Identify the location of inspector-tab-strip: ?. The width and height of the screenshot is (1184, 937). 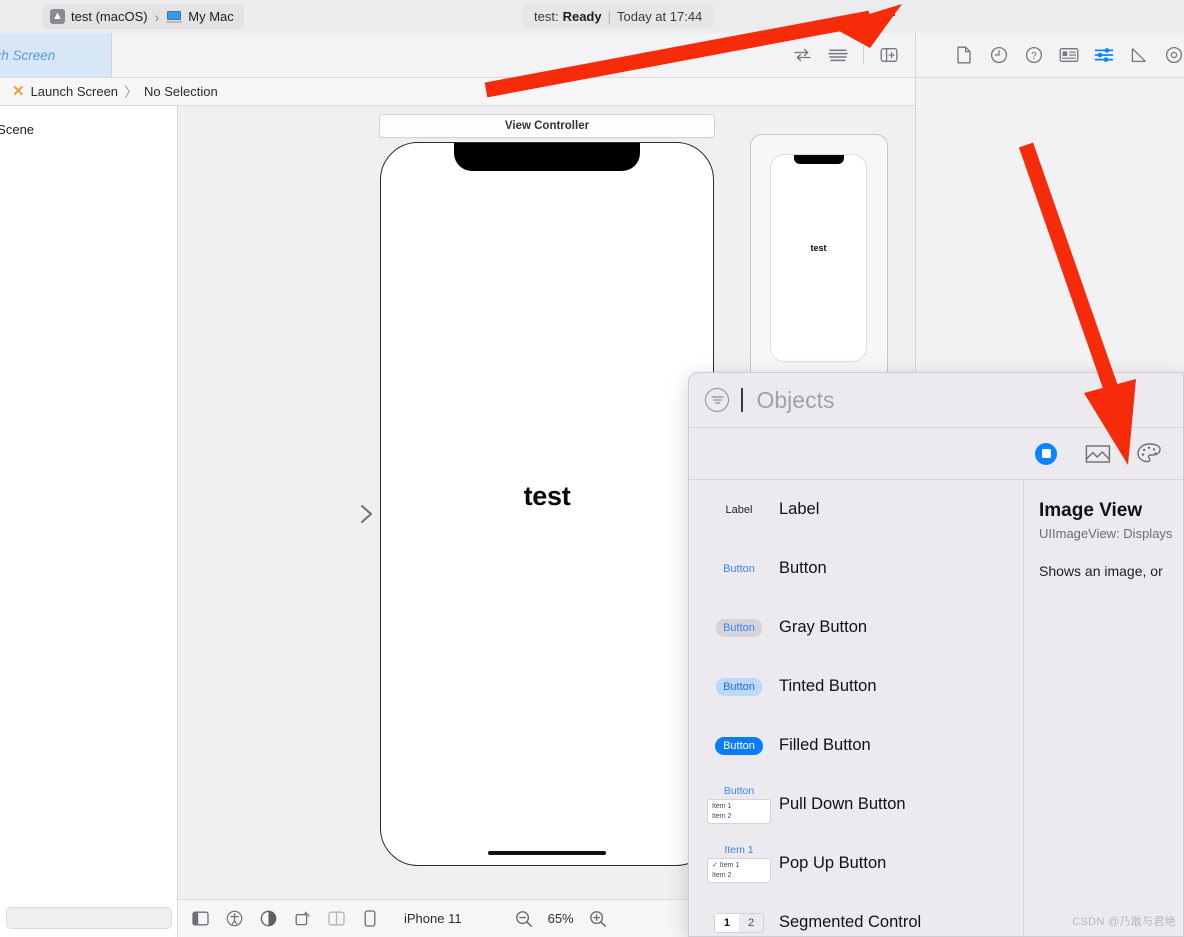
(1049, 55).